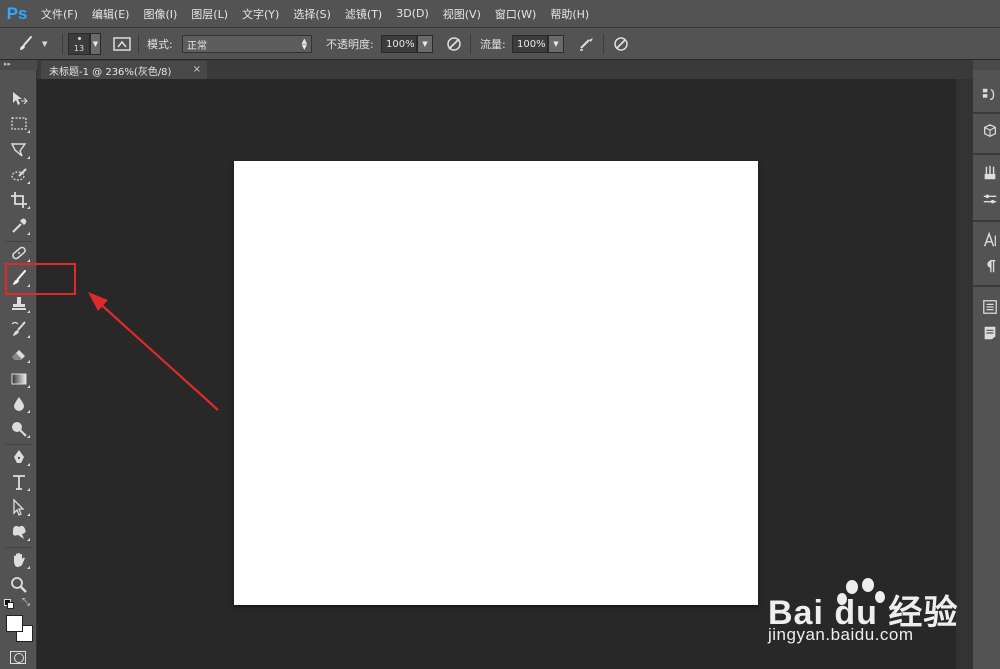 The image size is (1000, 669). Describe the element at coordinates (493, 44) in the screenshot. I see `flow-label: 流量:` at that location.